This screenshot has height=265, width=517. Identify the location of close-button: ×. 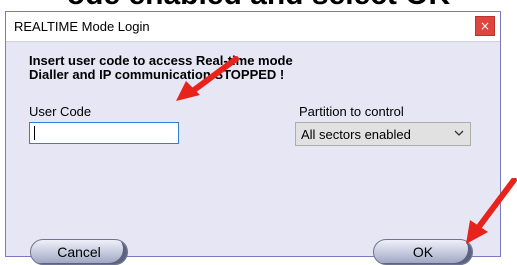
(485, 26).